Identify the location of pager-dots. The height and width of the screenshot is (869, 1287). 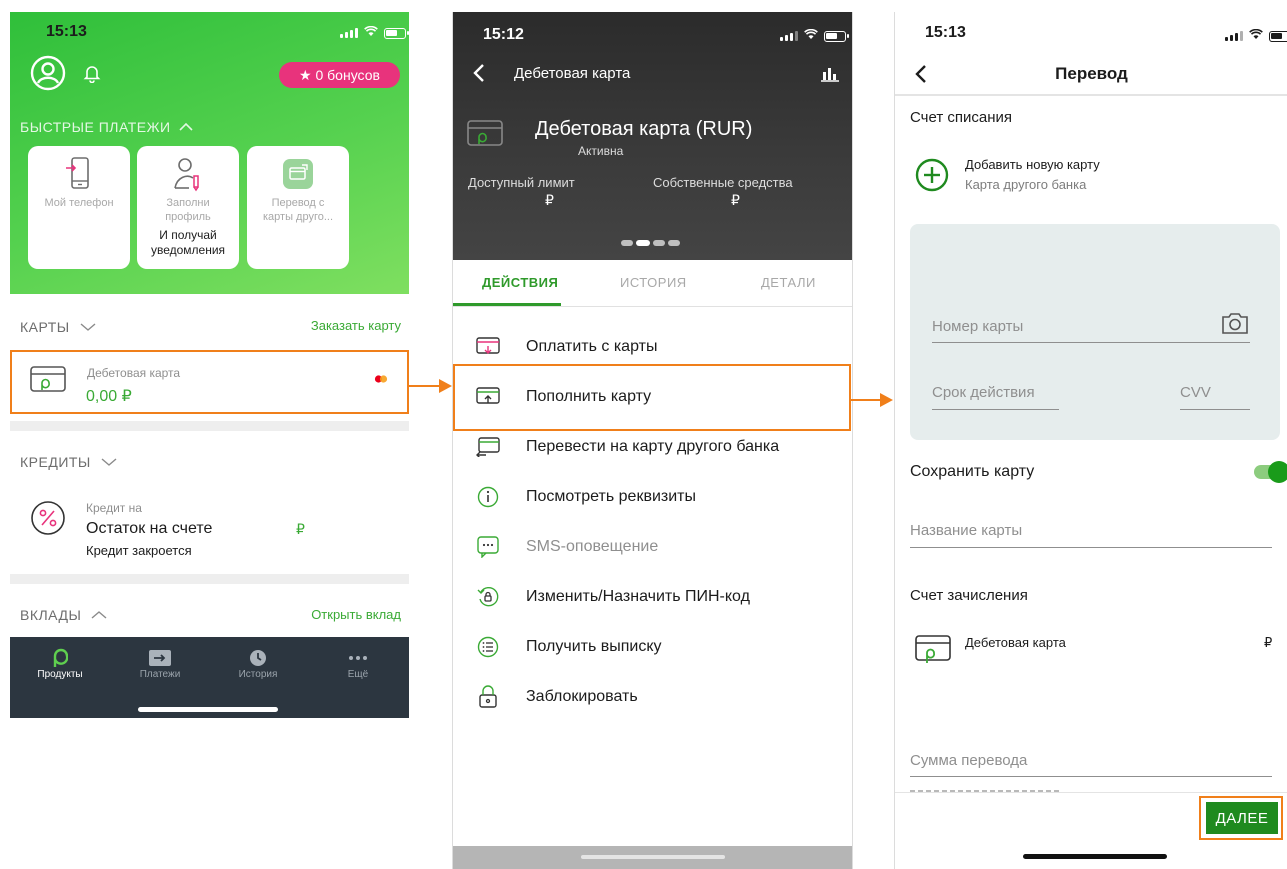
(650, 243).